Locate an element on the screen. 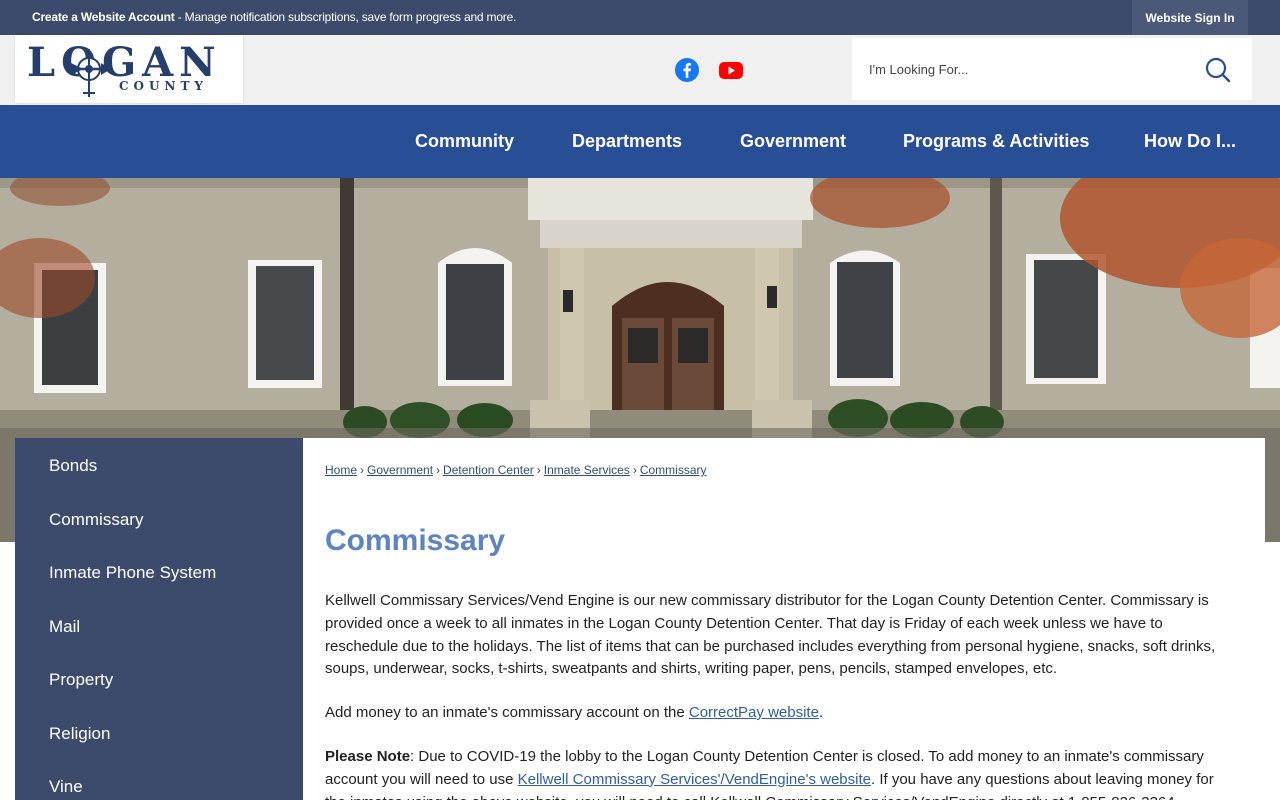 This screenshot has height=800, width=1280. sidebar-item-property: Property is located at coordinates (81, 680).